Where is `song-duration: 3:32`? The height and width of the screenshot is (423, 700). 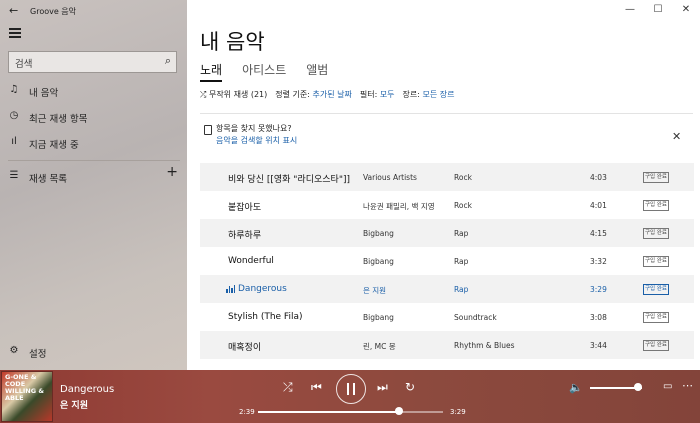
song-duration: 3:32 is located at coordinates (598, 261).